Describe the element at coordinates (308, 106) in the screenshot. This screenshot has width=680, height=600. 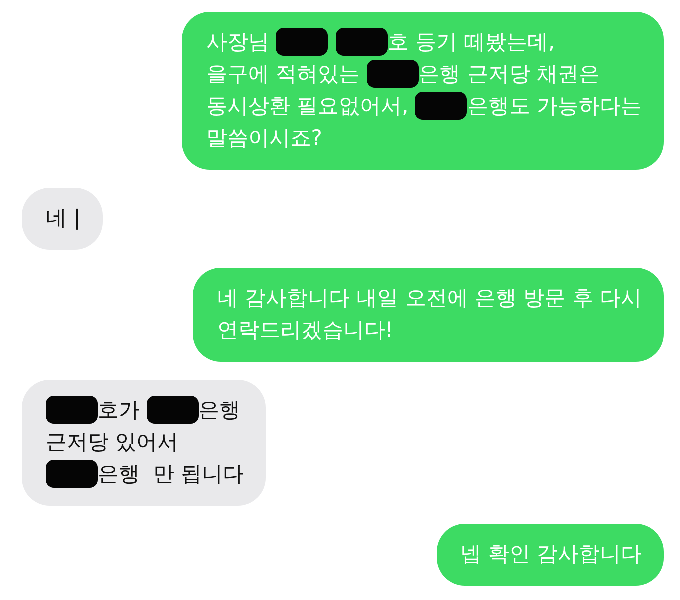
I see `message-text: 동시상환 필요없어서,` at that location.